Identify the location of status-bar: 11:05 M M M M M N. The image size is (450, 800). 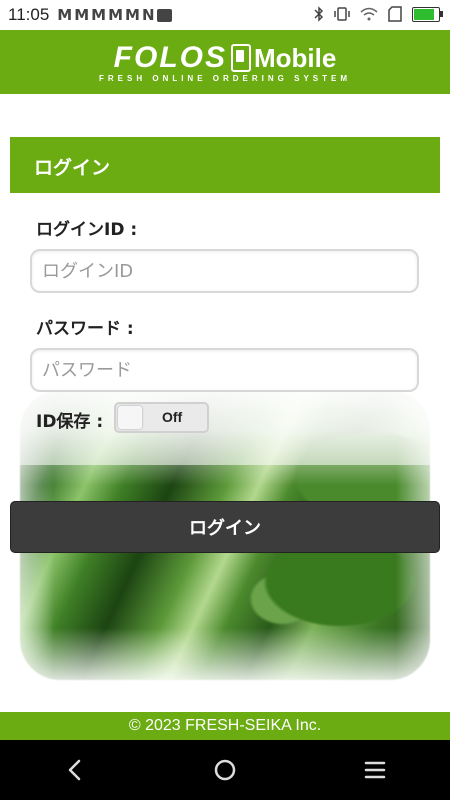
(225, 15).